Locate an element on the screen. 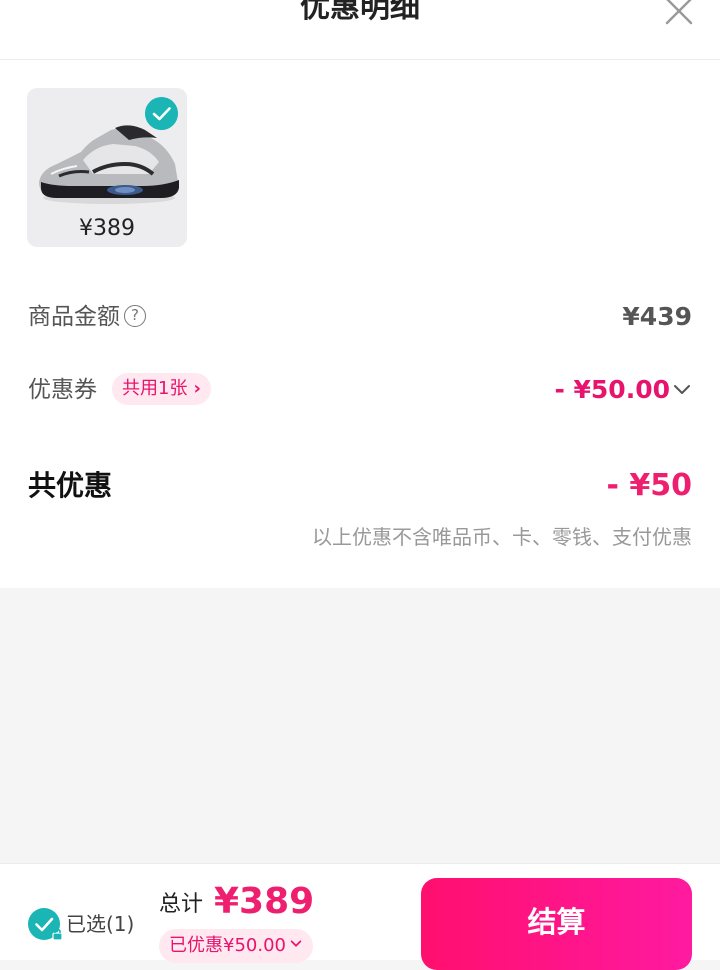  checkout-bar: 已选(1) 总计 ¥389 已优惠¥50.00 结算 is located at coordinates (360, 916).